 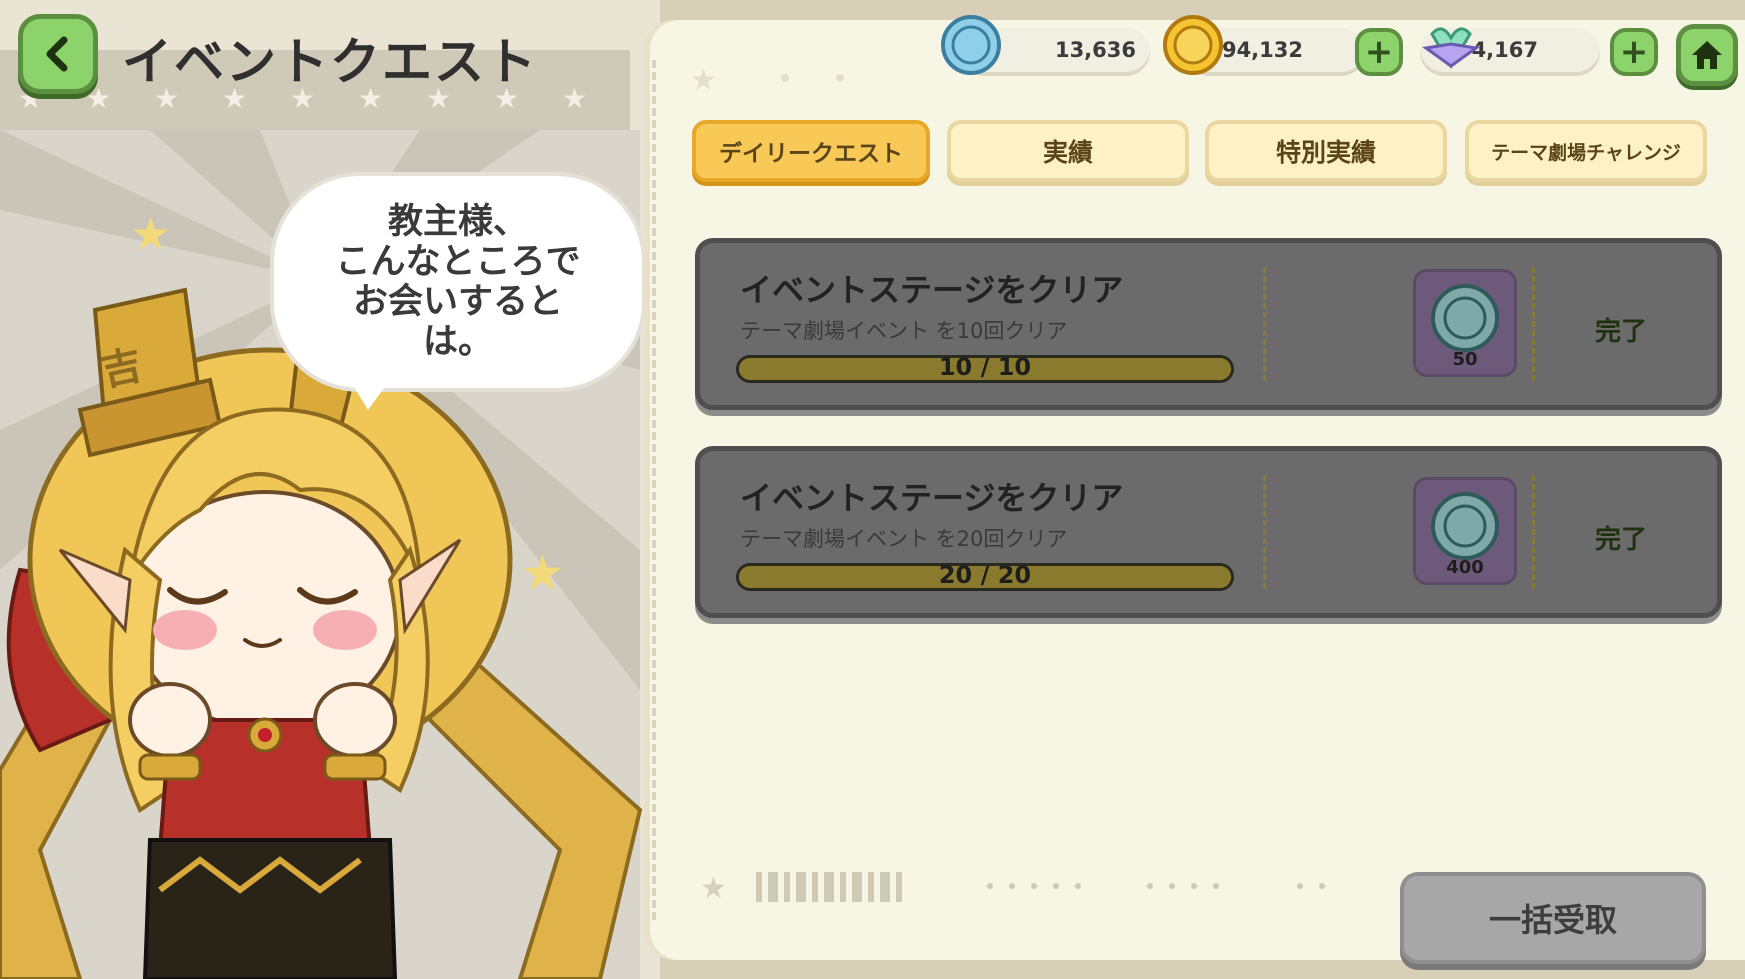 I want to click on tab-achievements: 実績, so click(x=1068, y=151).